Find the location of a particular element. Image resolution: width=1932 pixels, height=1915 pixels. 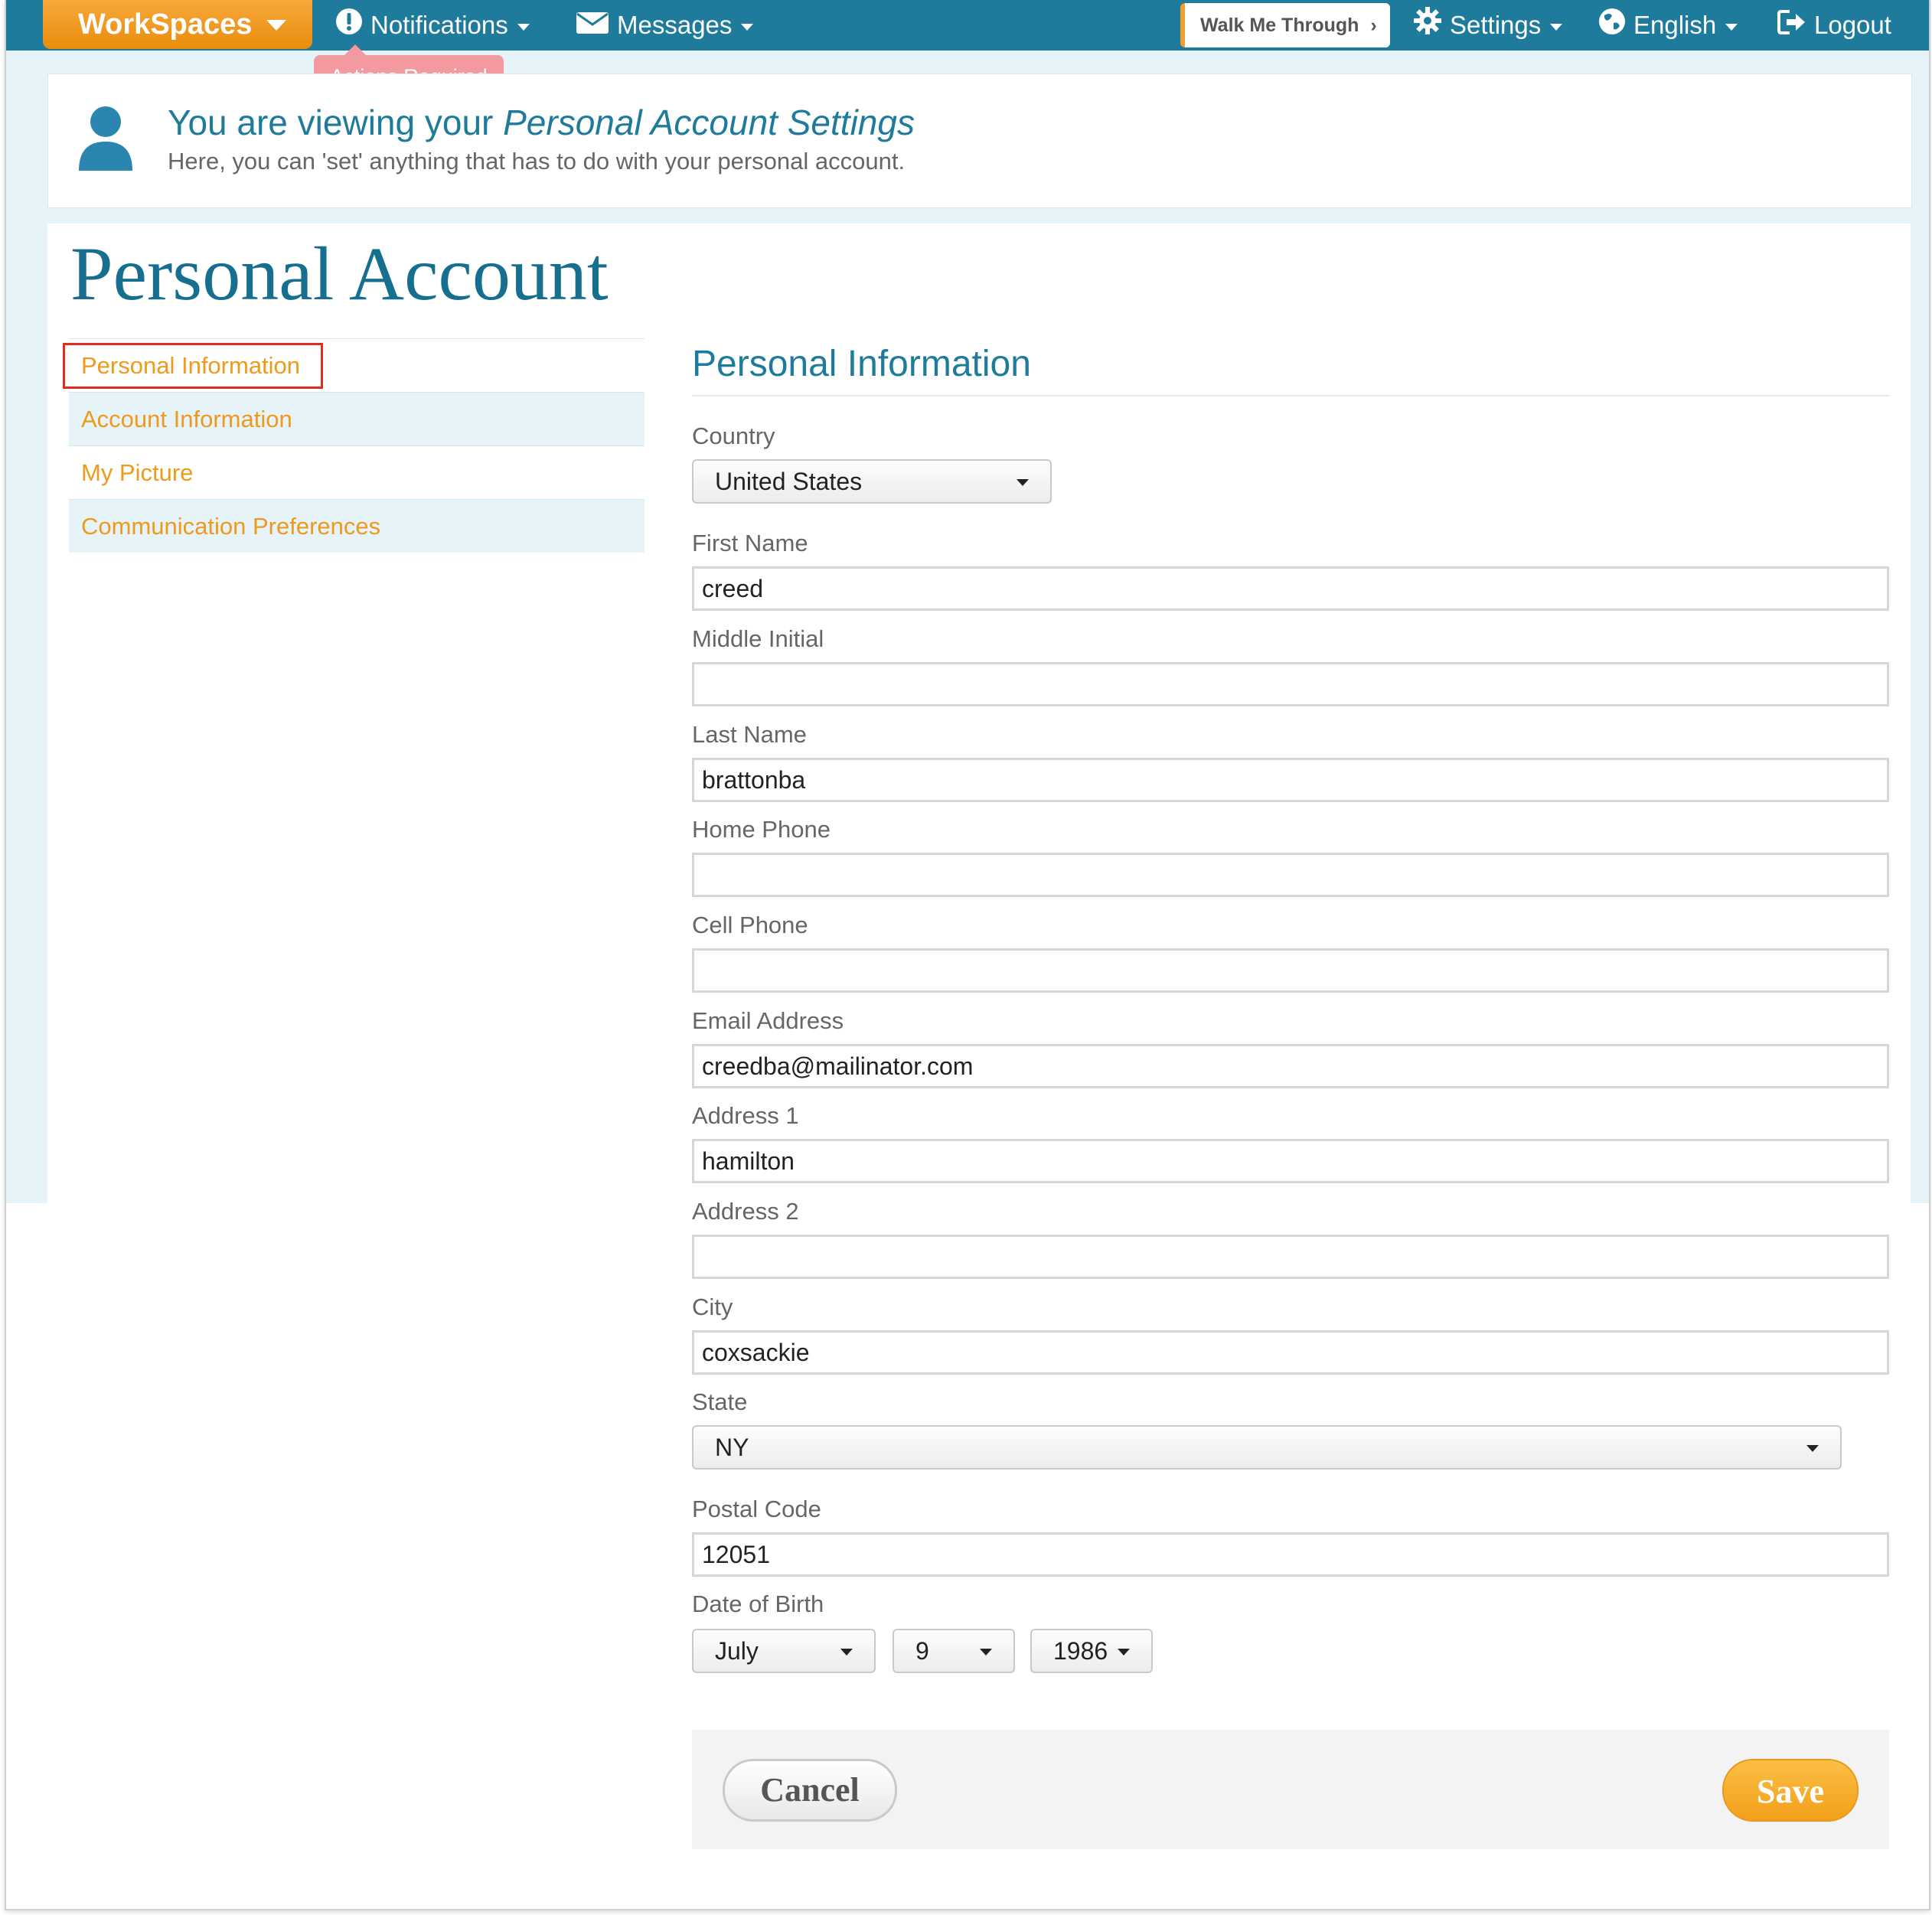

state-select: NY is located at coordinates (1267, 1447).